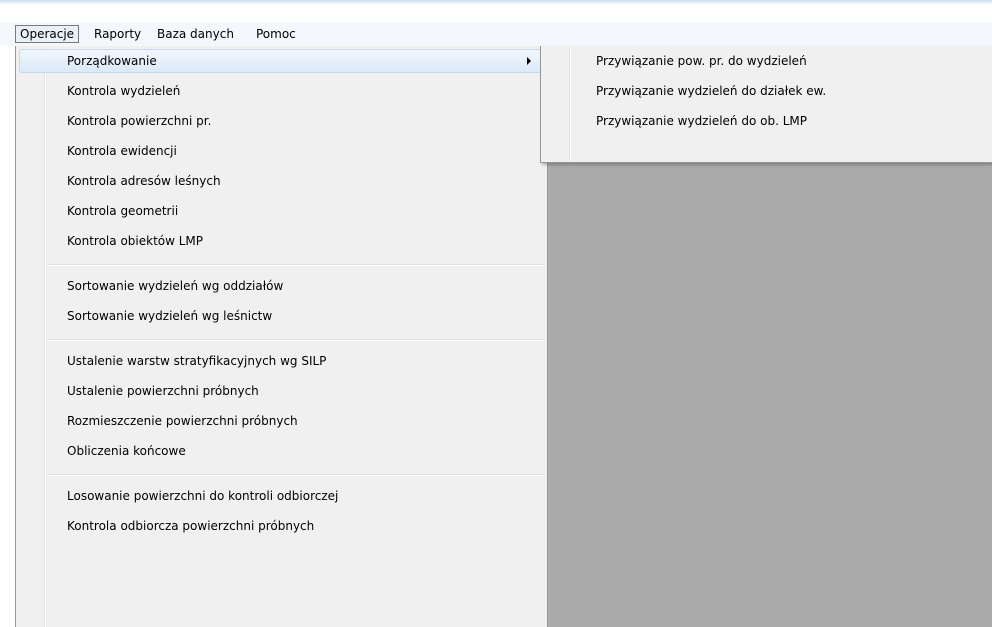  Describe the element at coordinates (47, 34) in the screenshot. I see `menubar-item-operacje: Operacje` at that location.